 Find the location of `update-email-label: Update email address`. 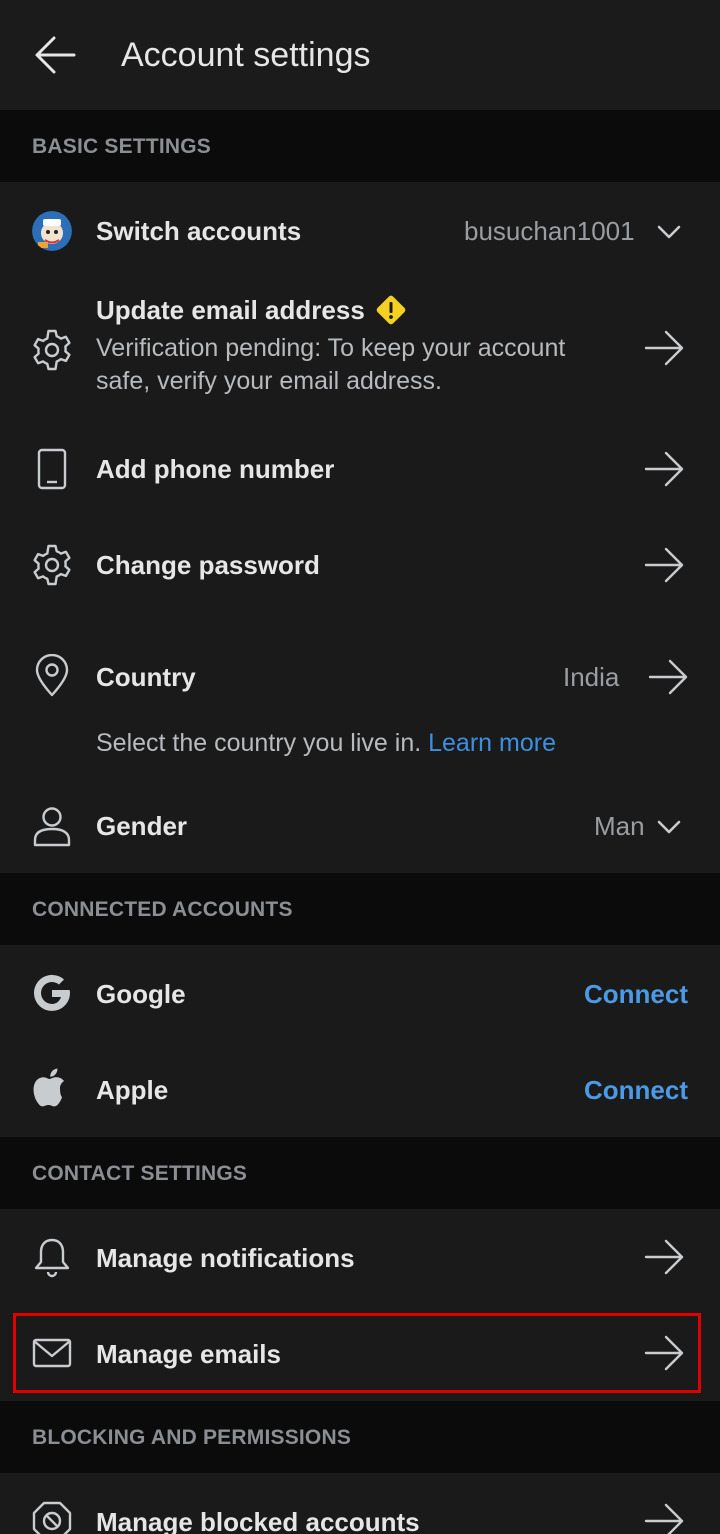

update-email-label: Update email address is located at coordinates (230, 310).